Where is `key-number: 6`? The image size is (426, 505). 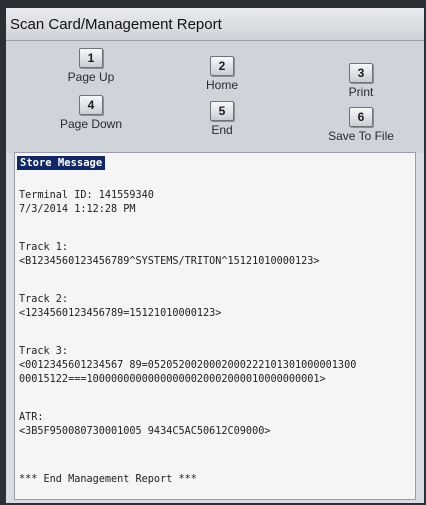 key-number: 6 is located at coordinates (361, 117).